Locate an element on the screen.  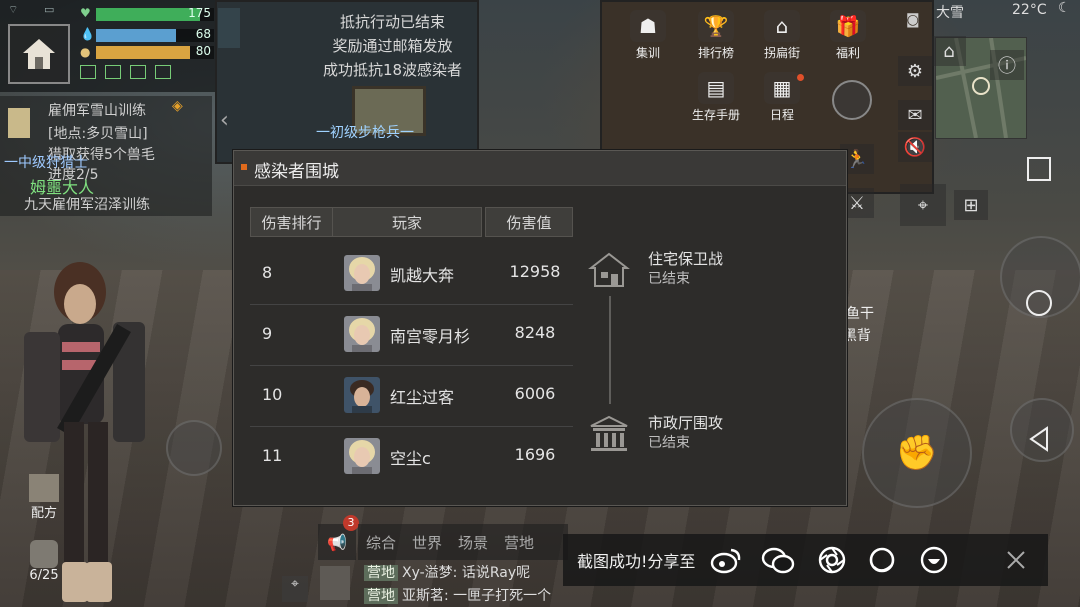
share-bar: 截图成功!分享至 is located at coordinates (805, 560).